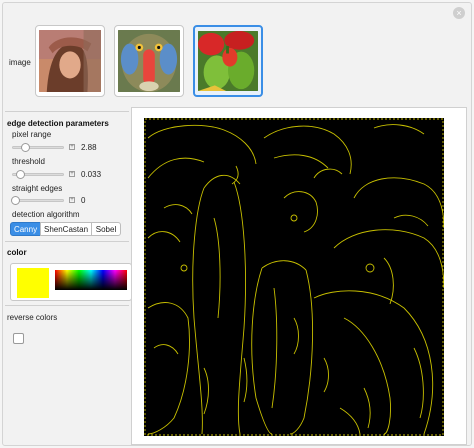 Image resolution: width=474 pixels, height=448 pixels. I want to click on color-picker, so click(71, 282).